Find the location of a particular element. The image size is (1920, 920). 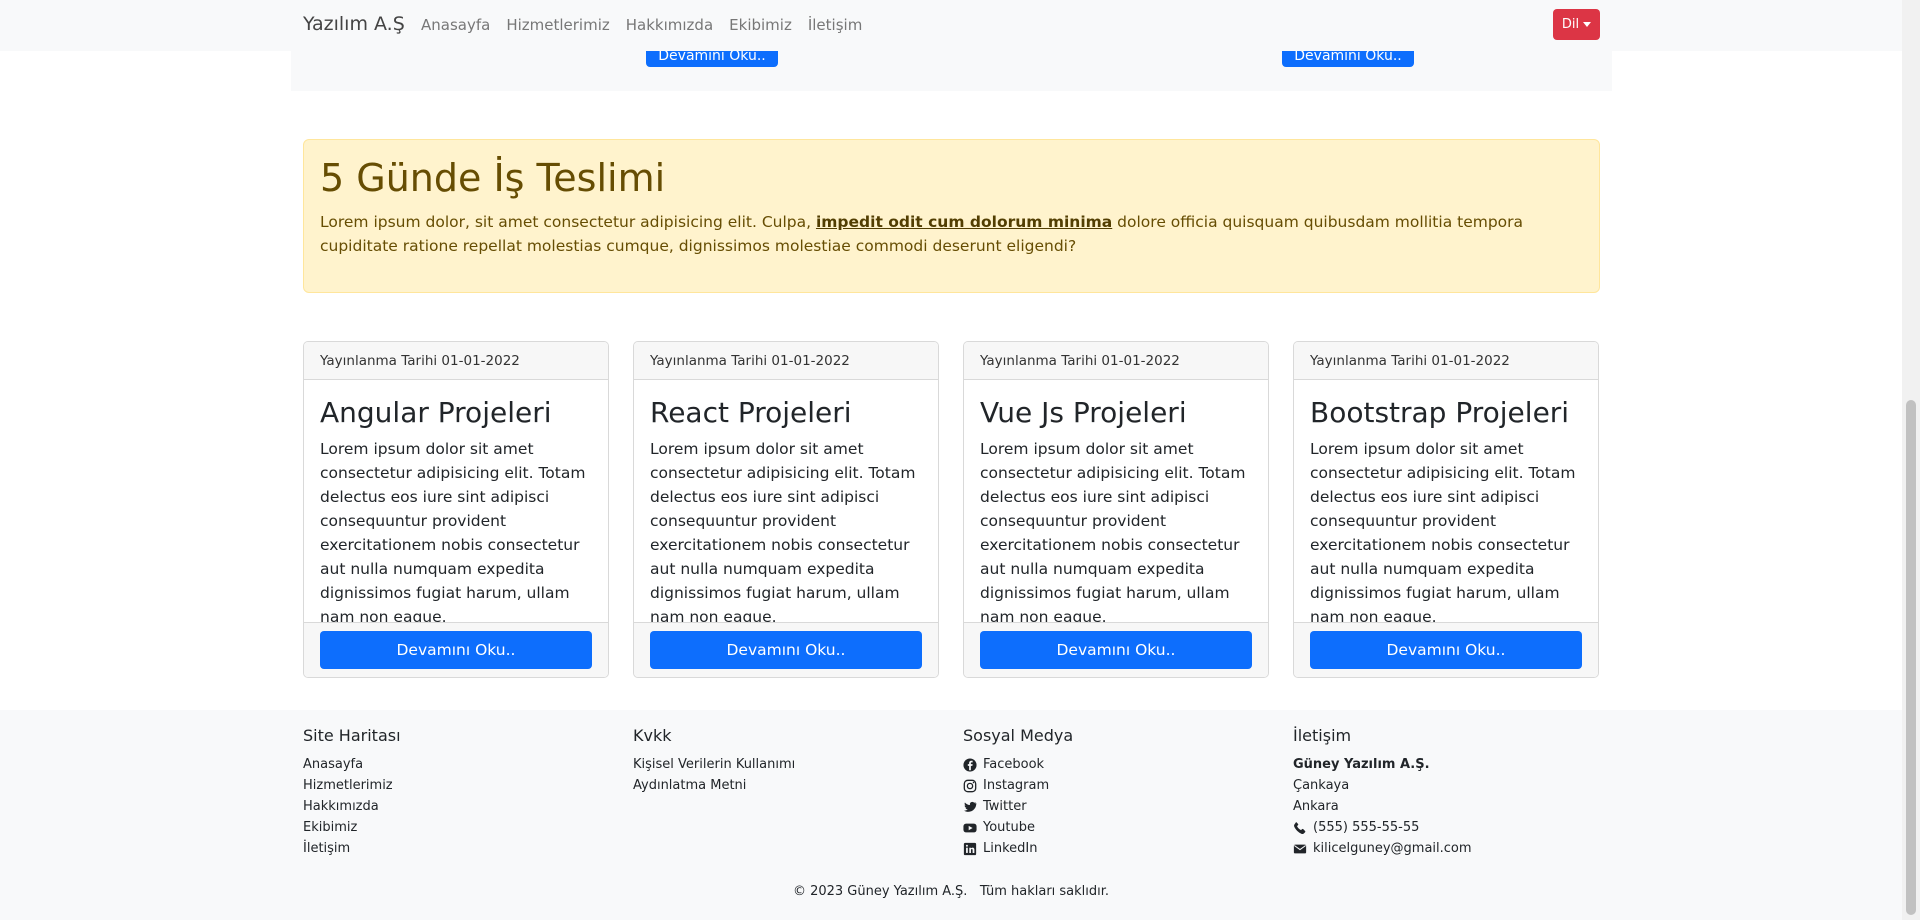

brand-logo: Yazılım A.Ş is located at coordinates (354, 24).